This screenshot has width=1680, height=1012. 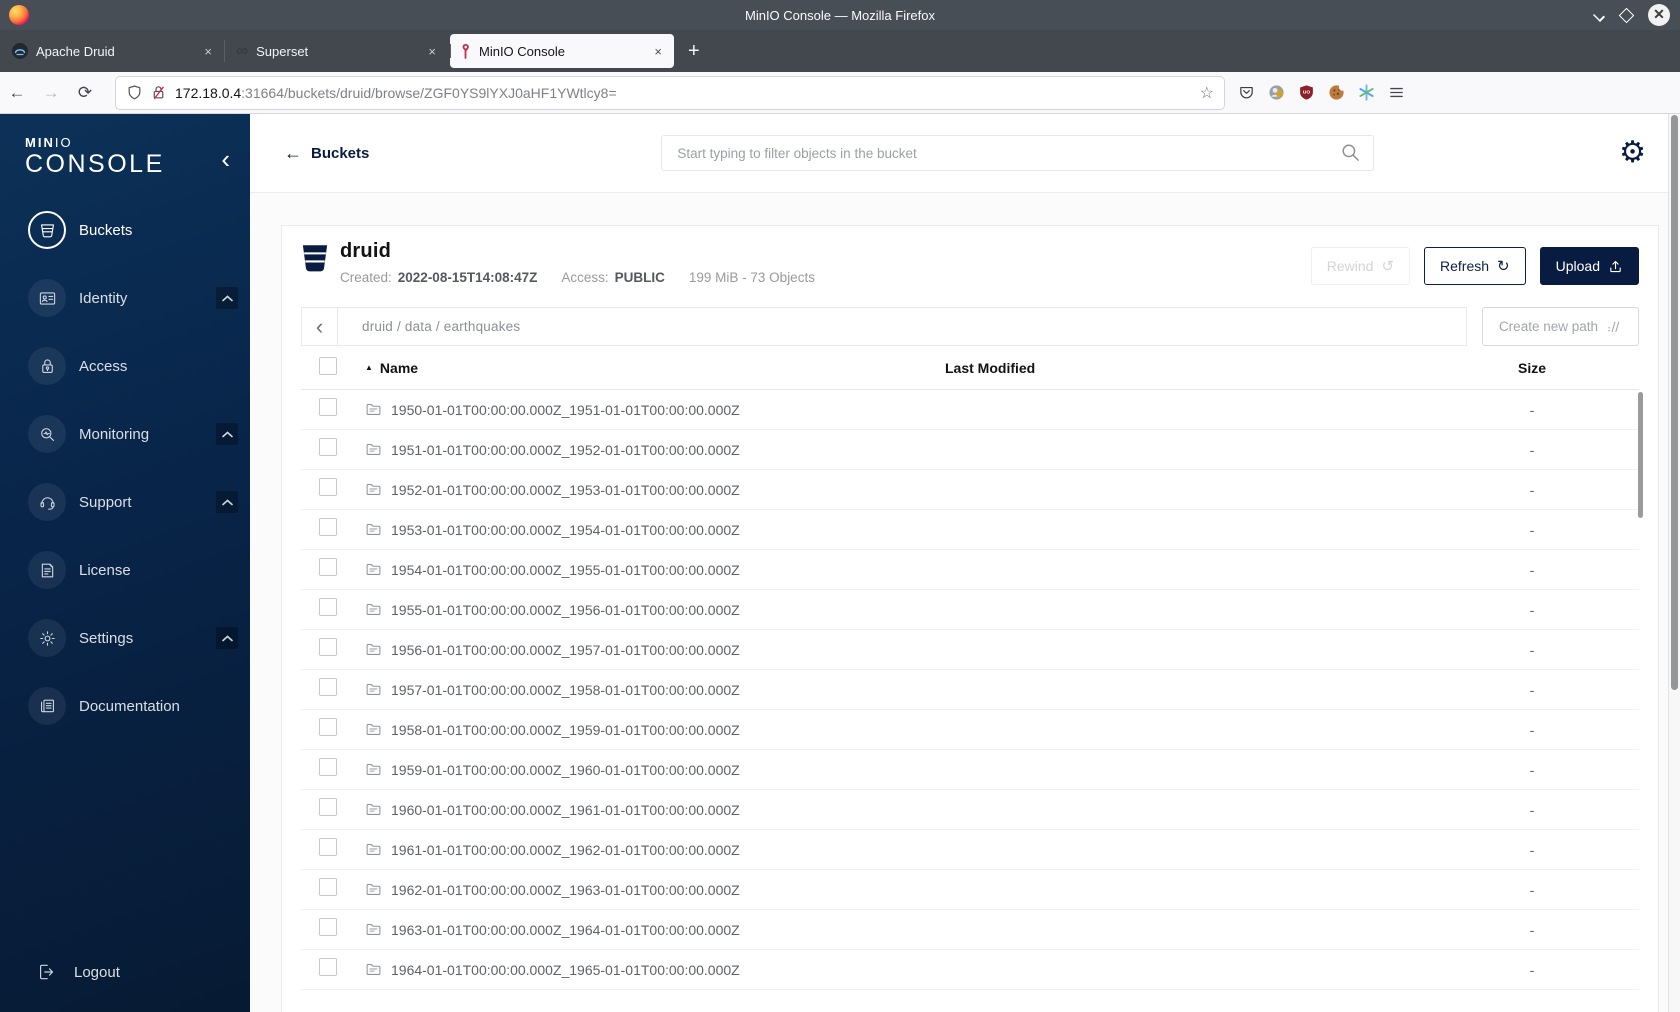 I want to click on privacy-extension-icon, so click(x=1276, y=92).